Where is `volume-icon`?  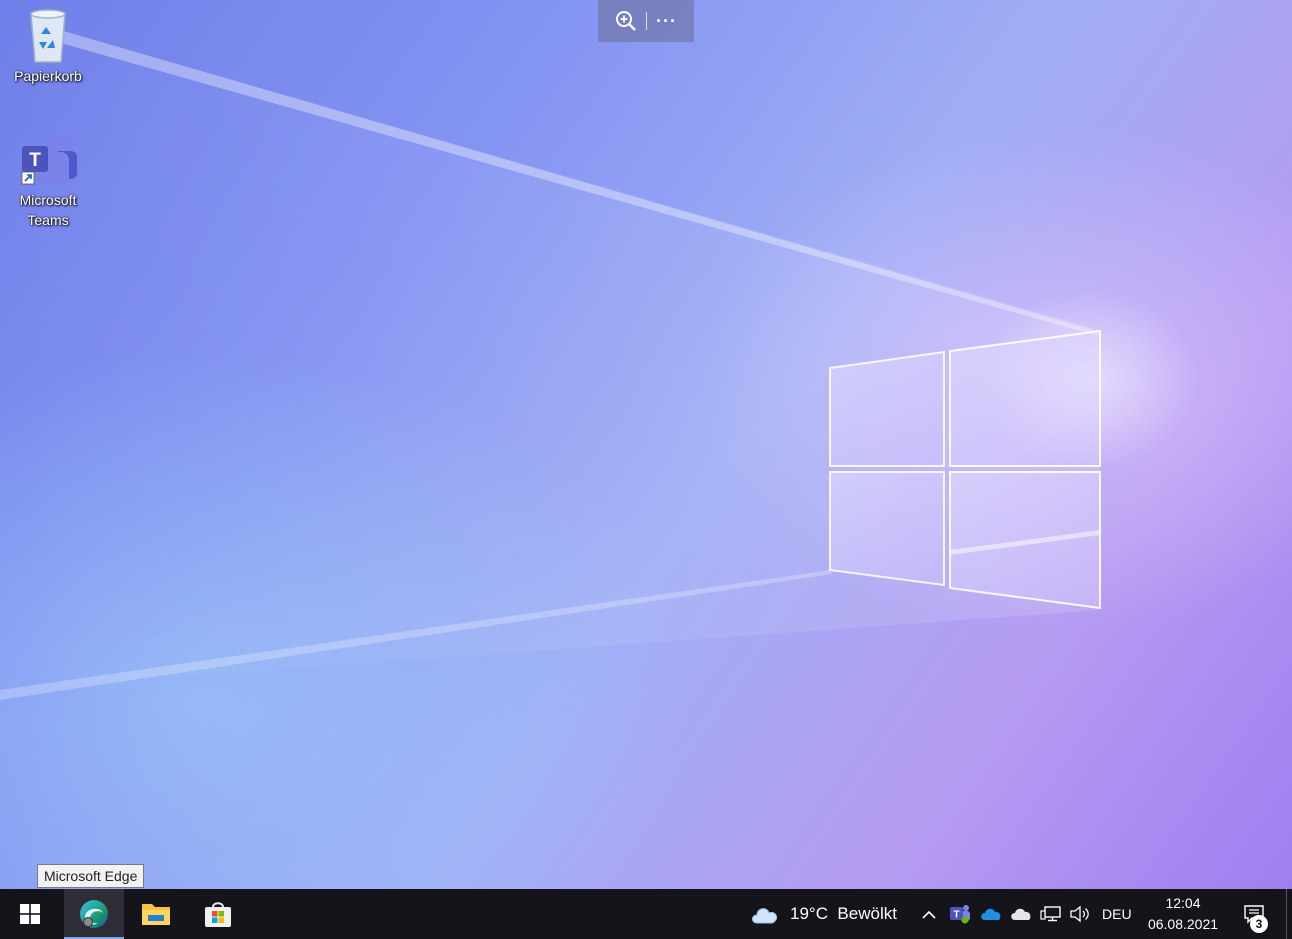 volume-icon is located at coordinates (1079, 914).